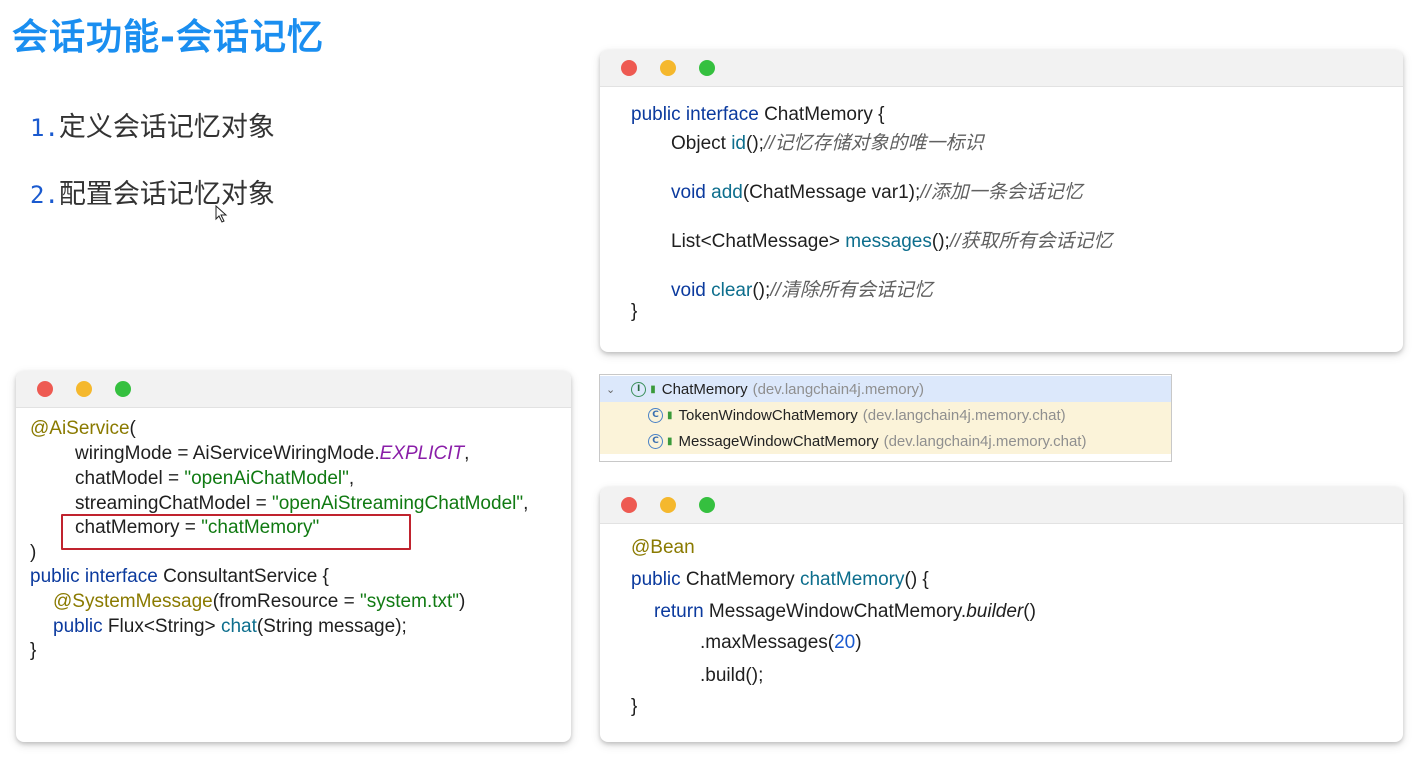 The height and width of the screenshot is (758, 1423). Describe the element at coordinates (215, 478) in the screenshot. I see `code-line: chatModel = "openAiChatModel",` at that location.